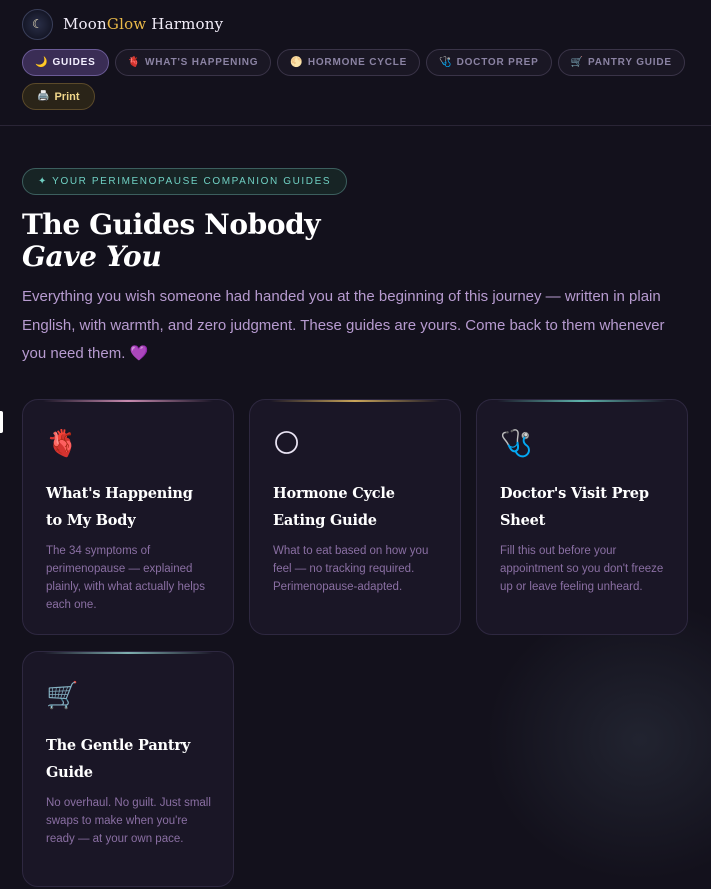  What do you see at coordinates (92, 256) in the screenshot?
I see `title-line-2: Gave You` at bounding box center [92, 256].